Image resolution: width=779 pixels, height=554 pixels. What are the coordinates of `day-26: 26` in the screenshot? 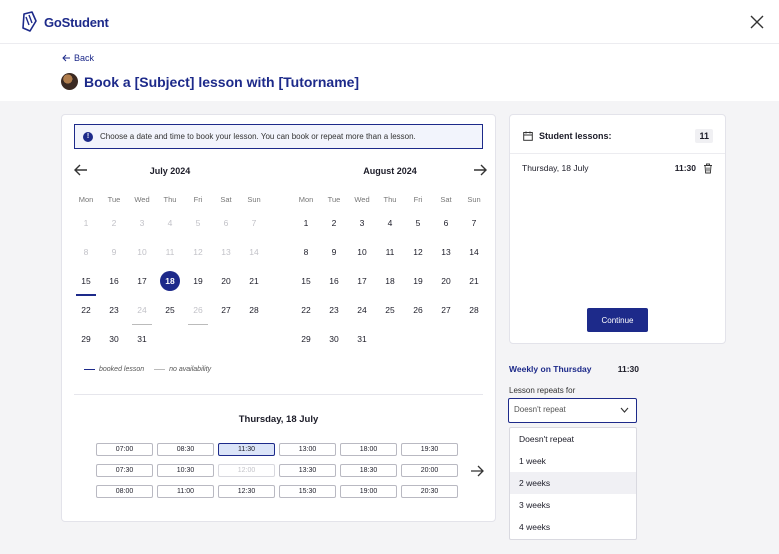 It's located at (418, 310).